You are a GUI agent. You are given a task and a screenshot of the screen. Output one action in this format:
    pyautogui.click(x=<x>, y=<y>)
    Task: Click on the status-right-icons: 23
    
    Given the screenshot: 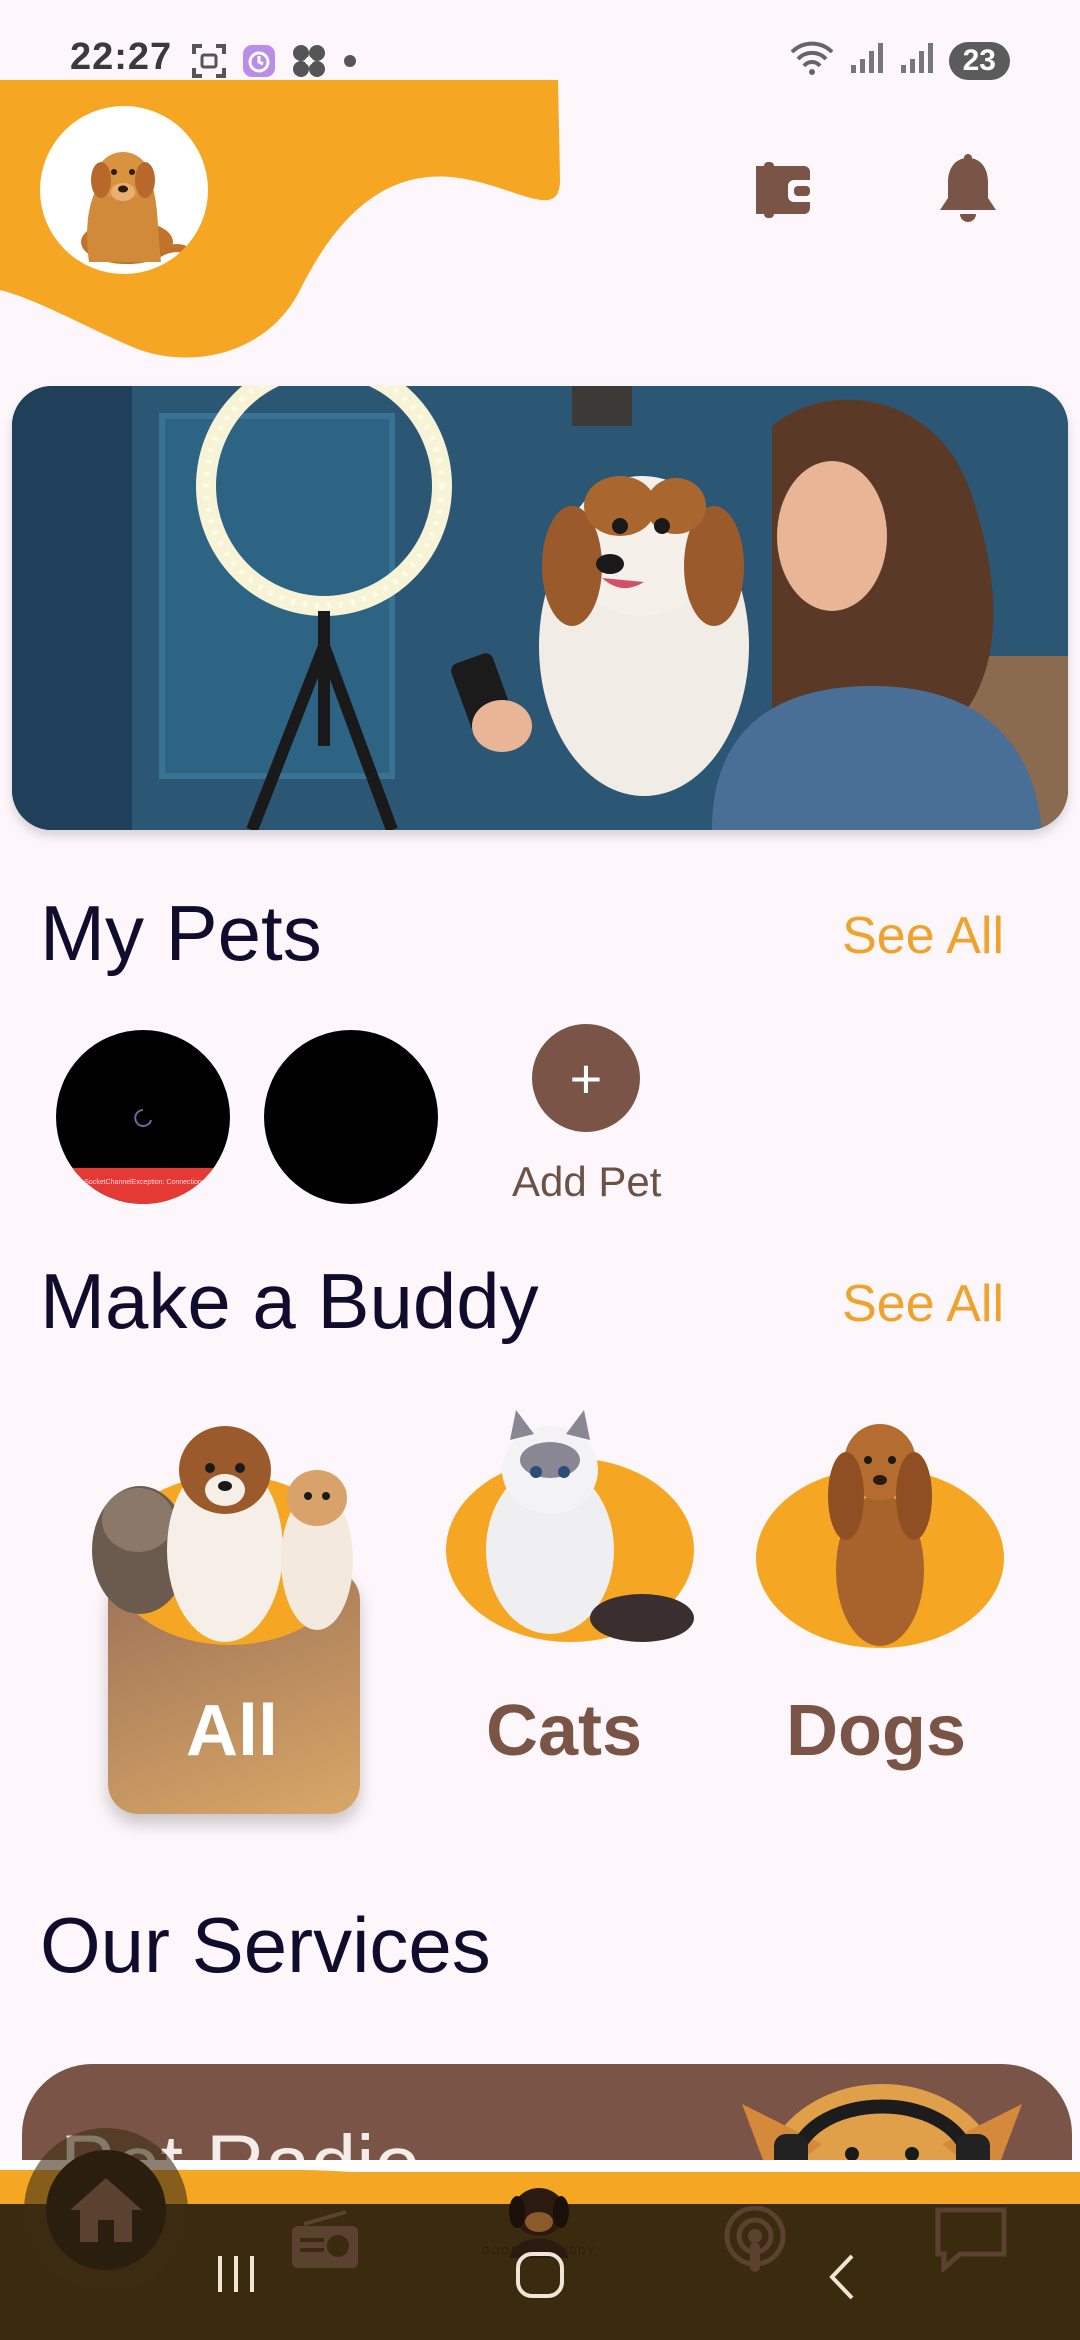 What is the action you would take?
    pyautogui.click(x=899, y=60)
    